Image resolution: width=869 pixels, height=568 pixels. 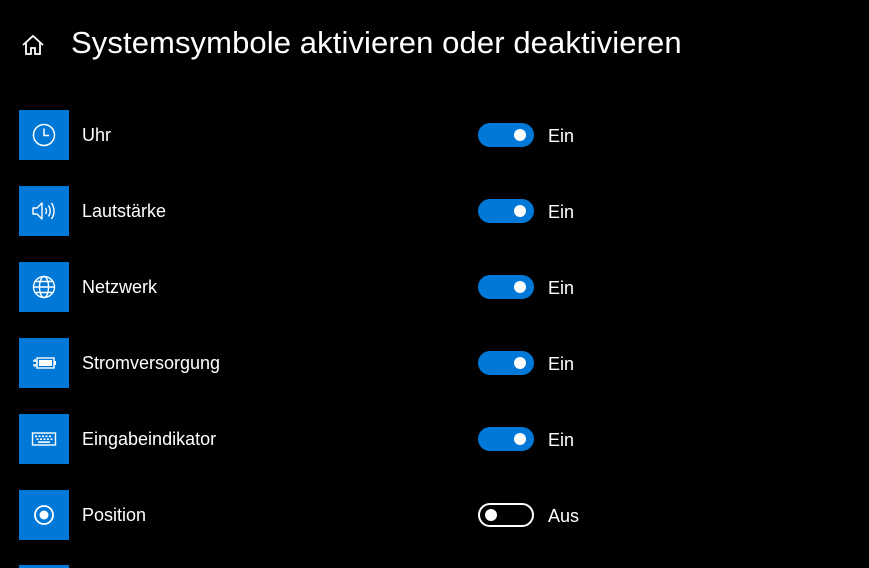 What do you see at coordinates (506, 211) in the screenshot?
I see `volume-toggle` at bounding box center [506, 211].